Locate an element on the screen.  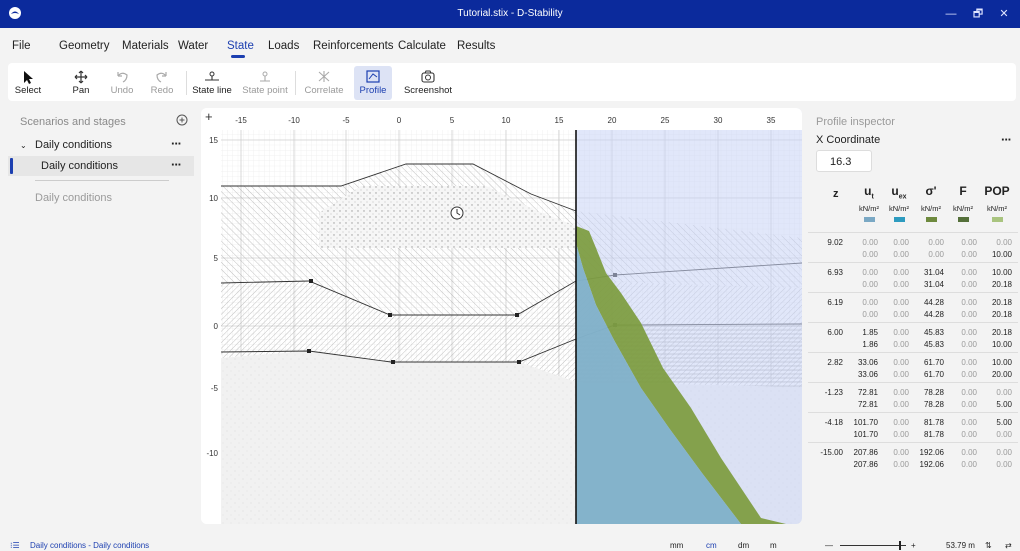
scenarios-title: Scenarios and stages is located at coordinates (73, 122).